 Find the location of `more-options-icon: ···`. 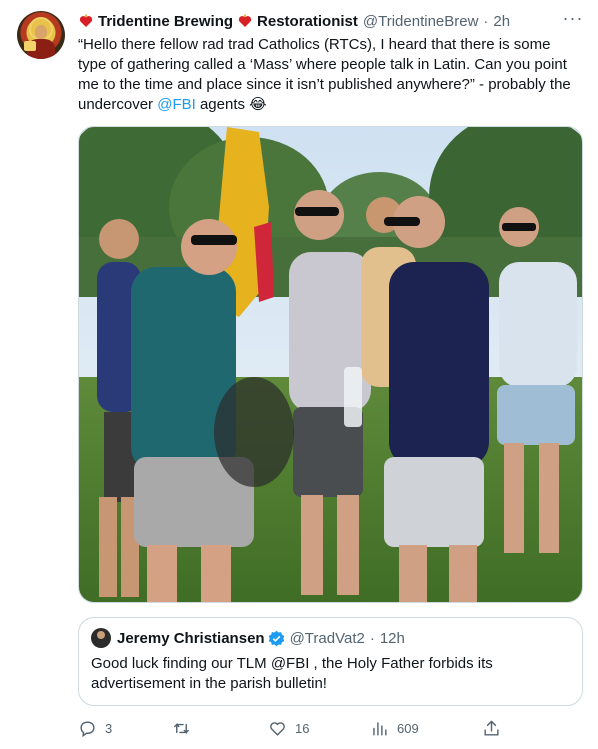

more-options-icon: ··· is located at coordinates (573, 20).